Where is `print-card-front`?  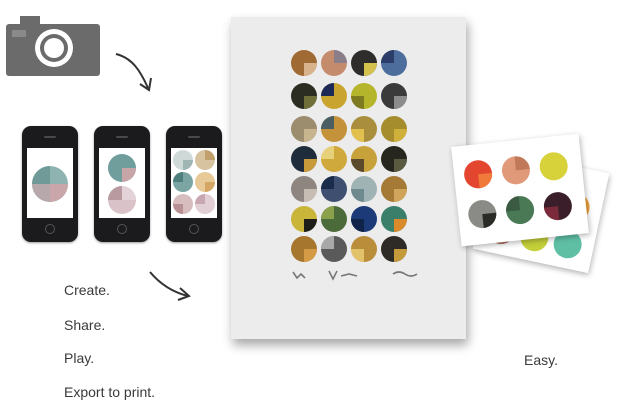
print-card-front is located at coordinates (520, 190).